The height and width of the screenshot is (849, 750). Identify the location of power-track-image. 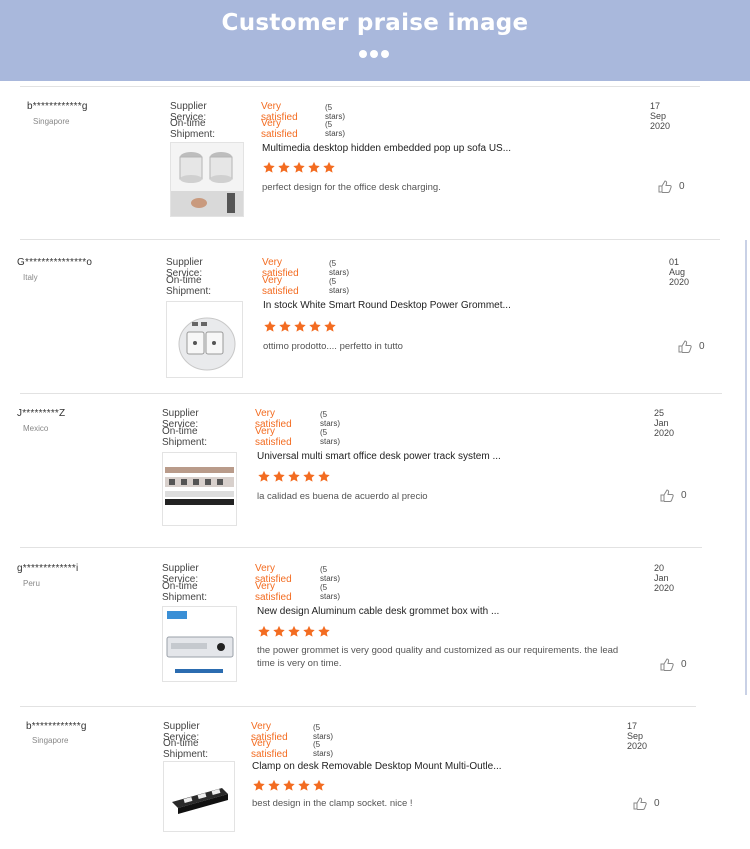
(199, 489).